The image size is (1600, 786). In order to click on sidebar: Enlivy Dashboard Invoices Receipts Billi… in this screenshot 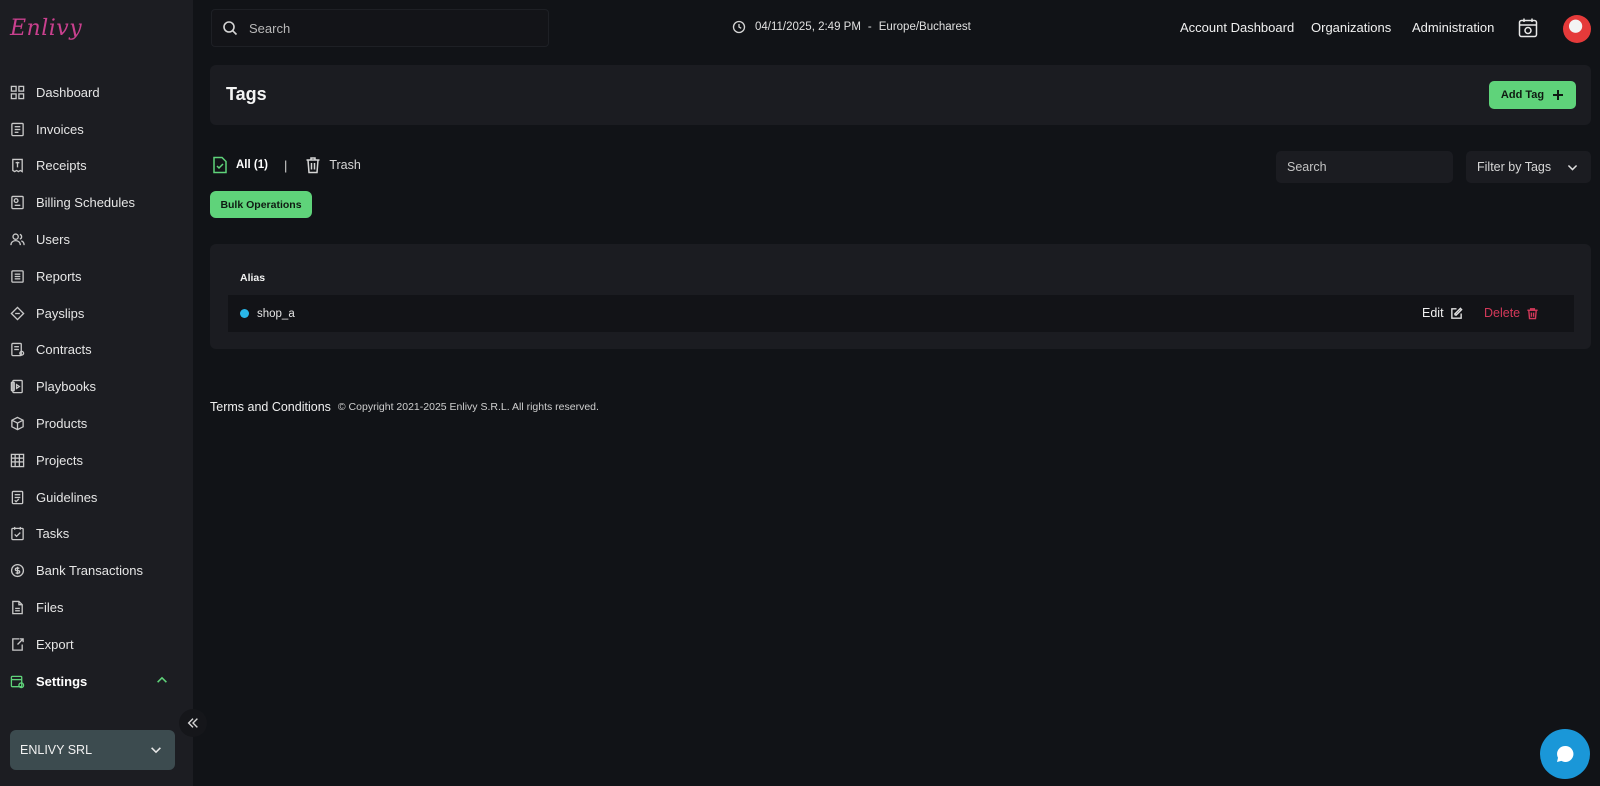, I will do `click(96, 393)`.